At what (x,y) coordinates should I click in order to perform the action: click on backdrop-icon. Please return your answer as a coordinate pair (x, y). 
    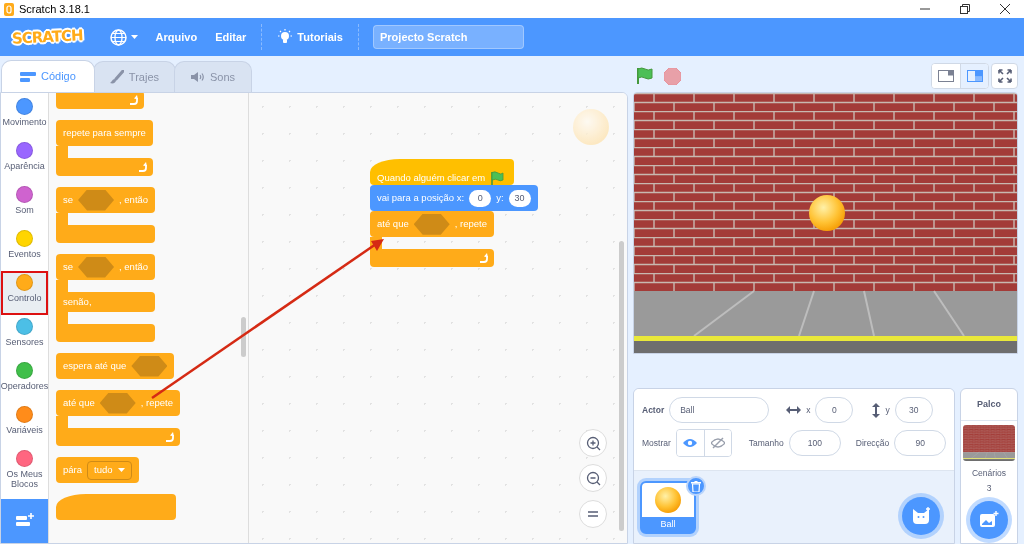
    Looking at the image, I should click on (989, 520).